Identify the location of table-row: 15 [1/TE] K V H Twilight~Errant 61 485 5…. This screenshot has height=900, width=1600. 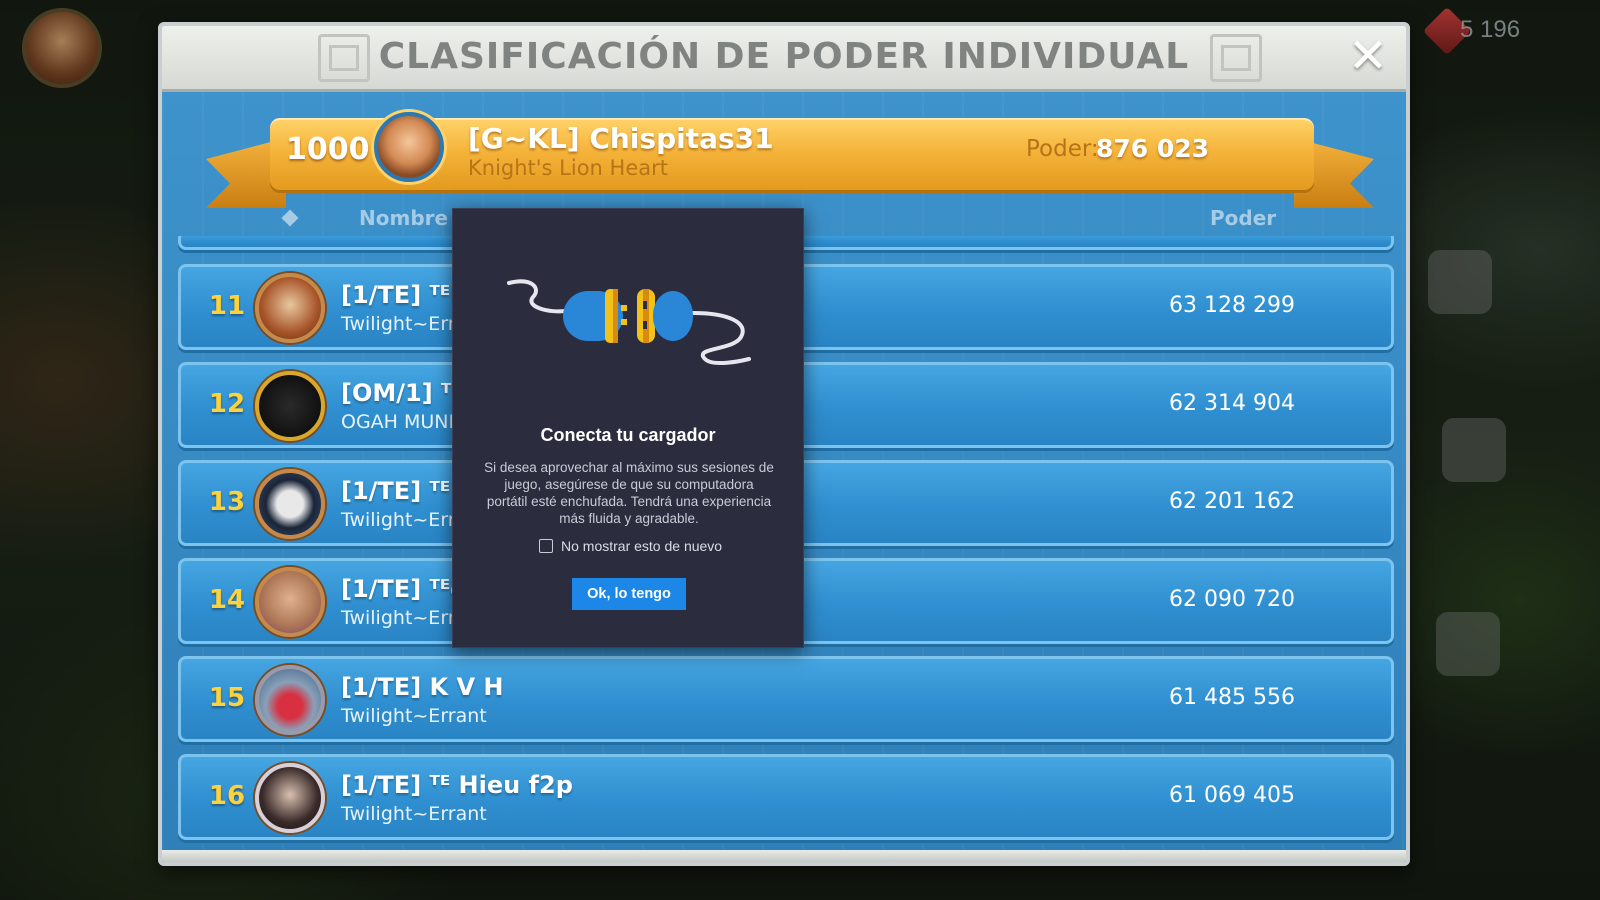
(786, 699).